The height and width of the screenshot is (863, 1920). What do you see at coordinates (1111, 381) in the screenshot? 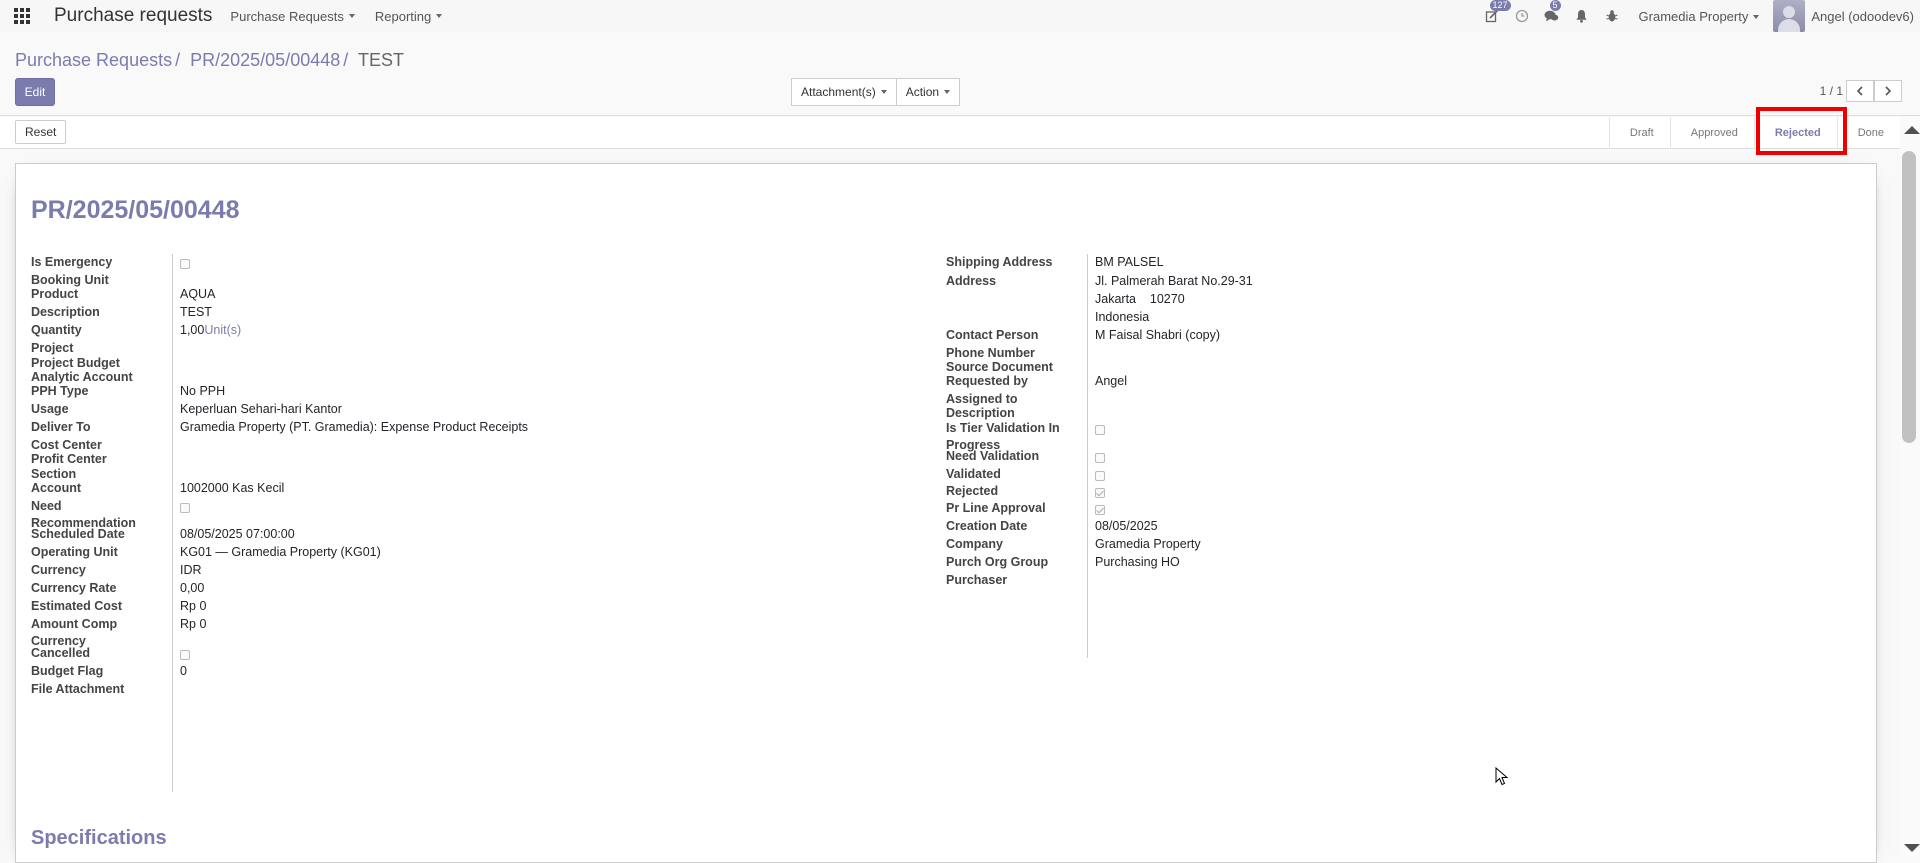
I see `requested-by-value: Angel` at bounding box center [1111, 381].